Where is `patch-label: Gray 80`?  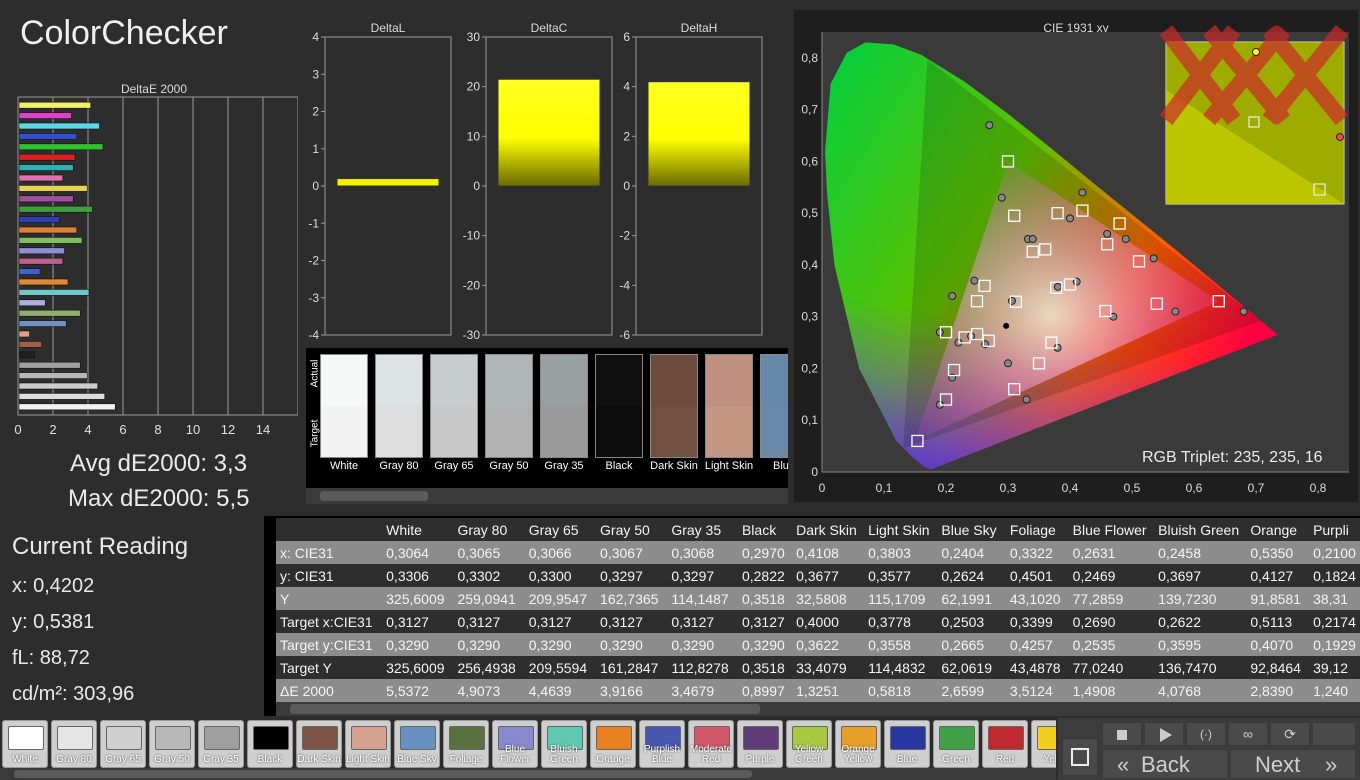
patch-label: Gray 80 is located at coordinates (74, 759).